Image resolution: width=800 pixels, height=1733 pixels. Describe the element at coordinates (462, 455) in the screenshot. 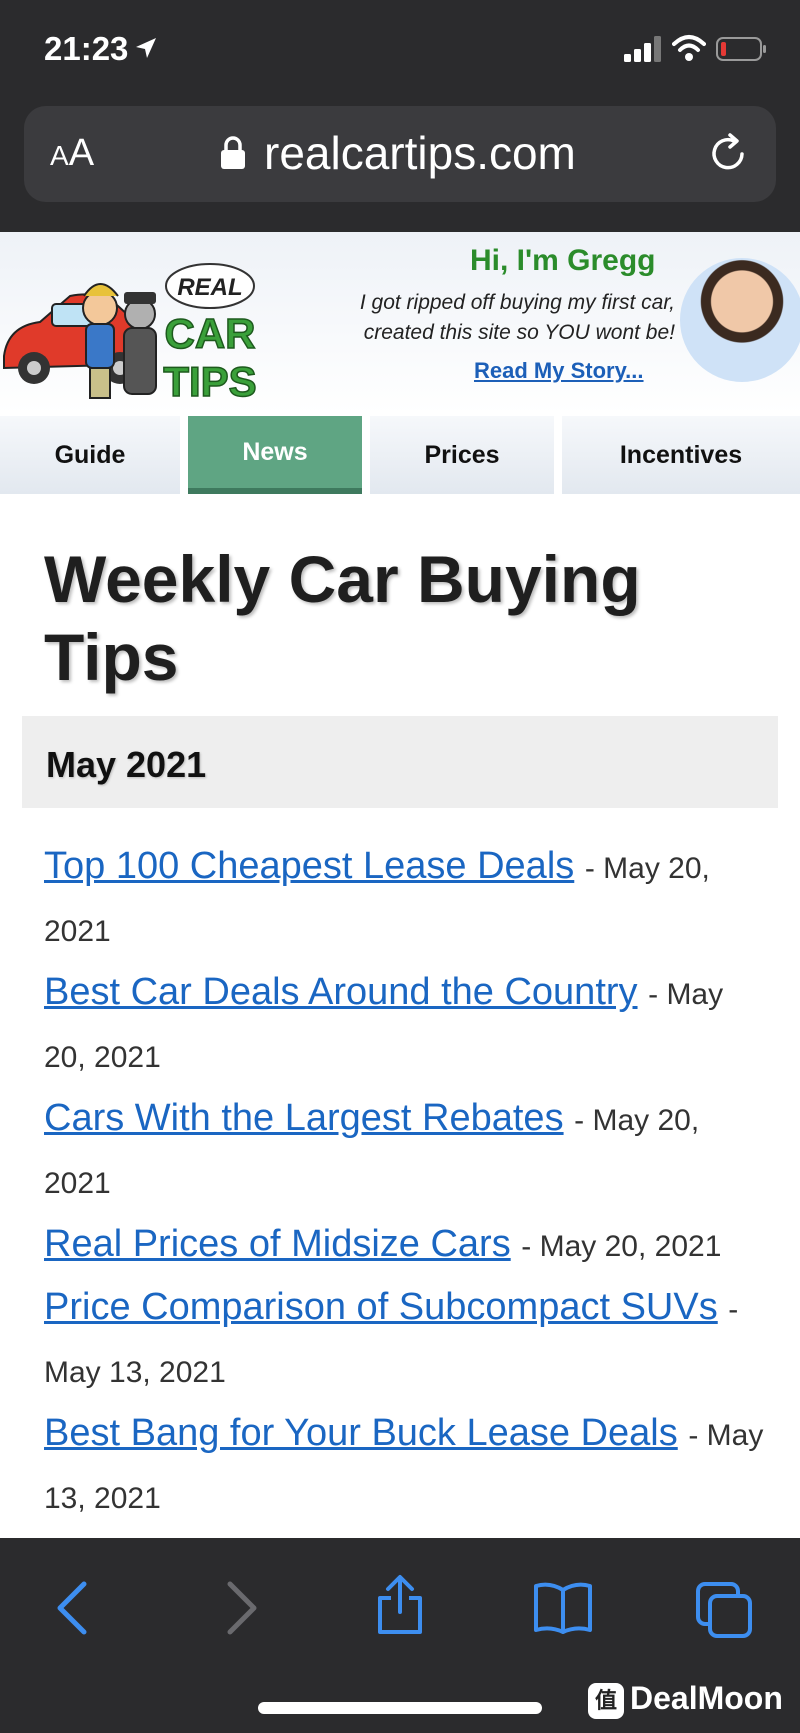

I see `tab-prices: Prices` at that location.